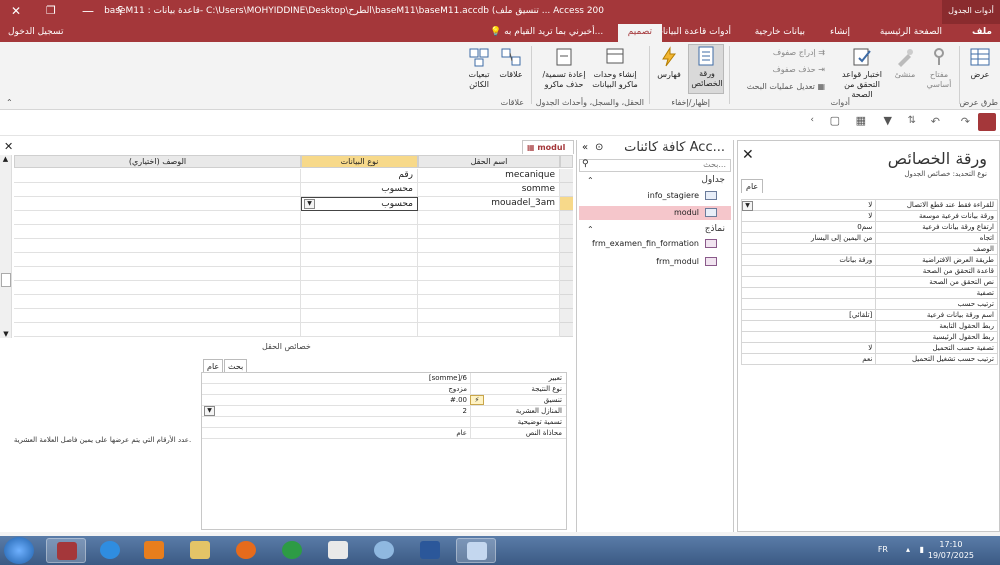 The width and height of the screenshot is (1000, 565). Describe the element at coordinates (713, 180) in the screenshot. I see `nav-group-tables: جداول` at that location.